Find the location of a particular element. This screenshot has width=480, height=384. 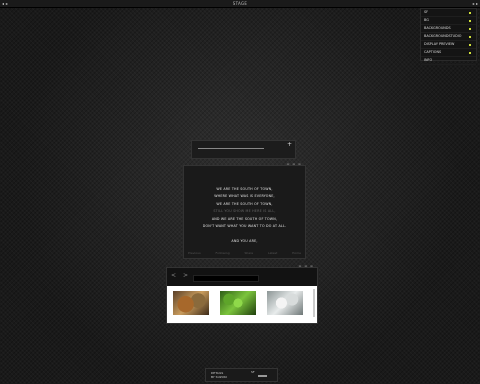

plus-icon: + is located at coordinates (289, 144).